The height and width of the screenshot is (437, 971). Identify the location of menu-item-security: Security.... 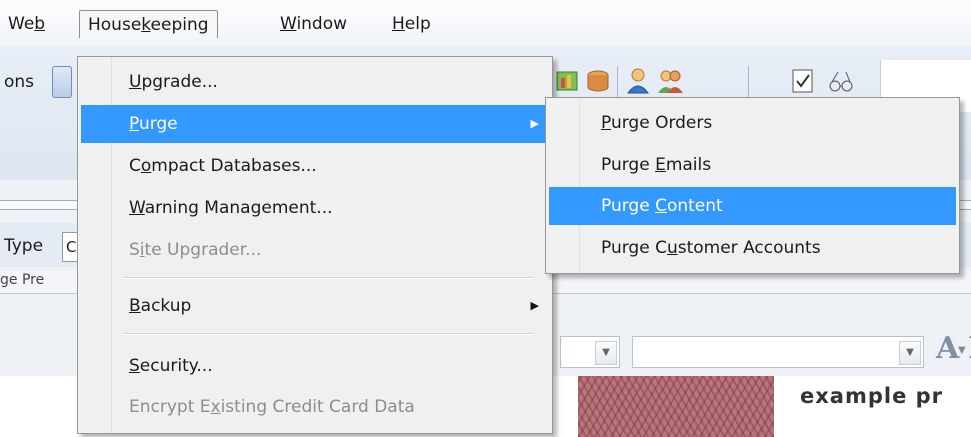
(315, 366).